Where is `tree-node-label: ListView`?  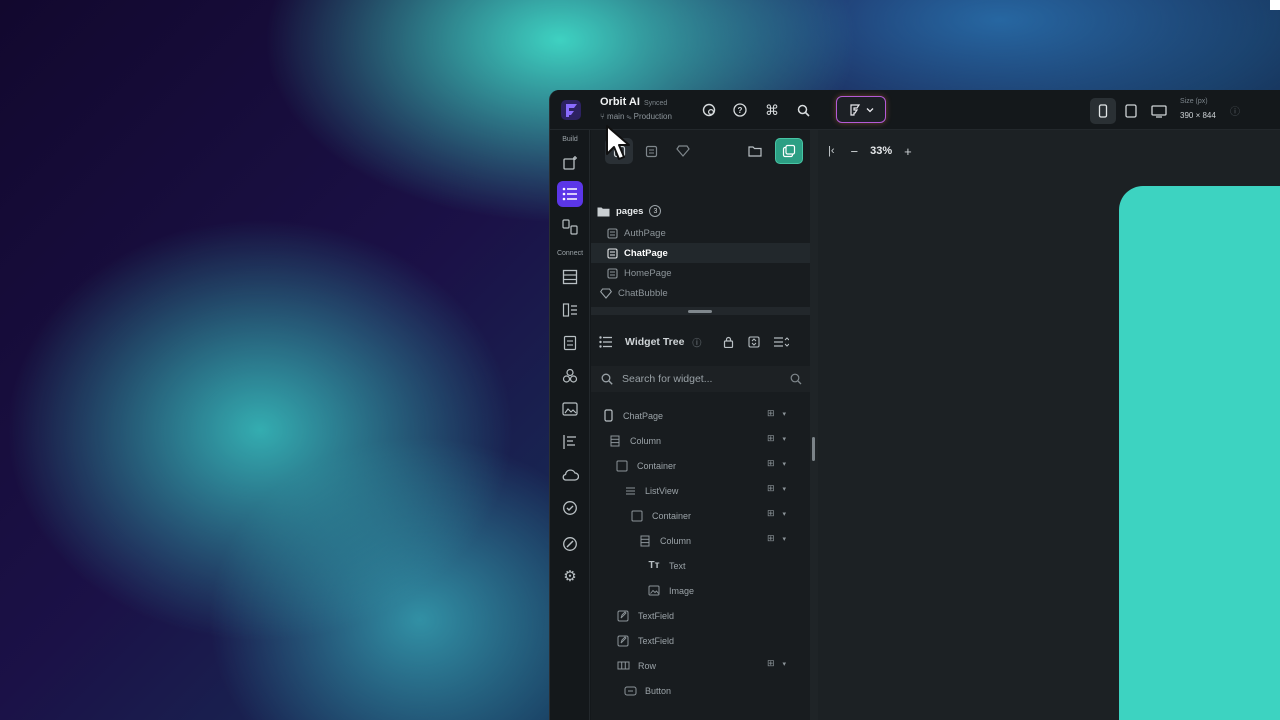
tree-node-label: ListView is located at coordinates (662, 490).